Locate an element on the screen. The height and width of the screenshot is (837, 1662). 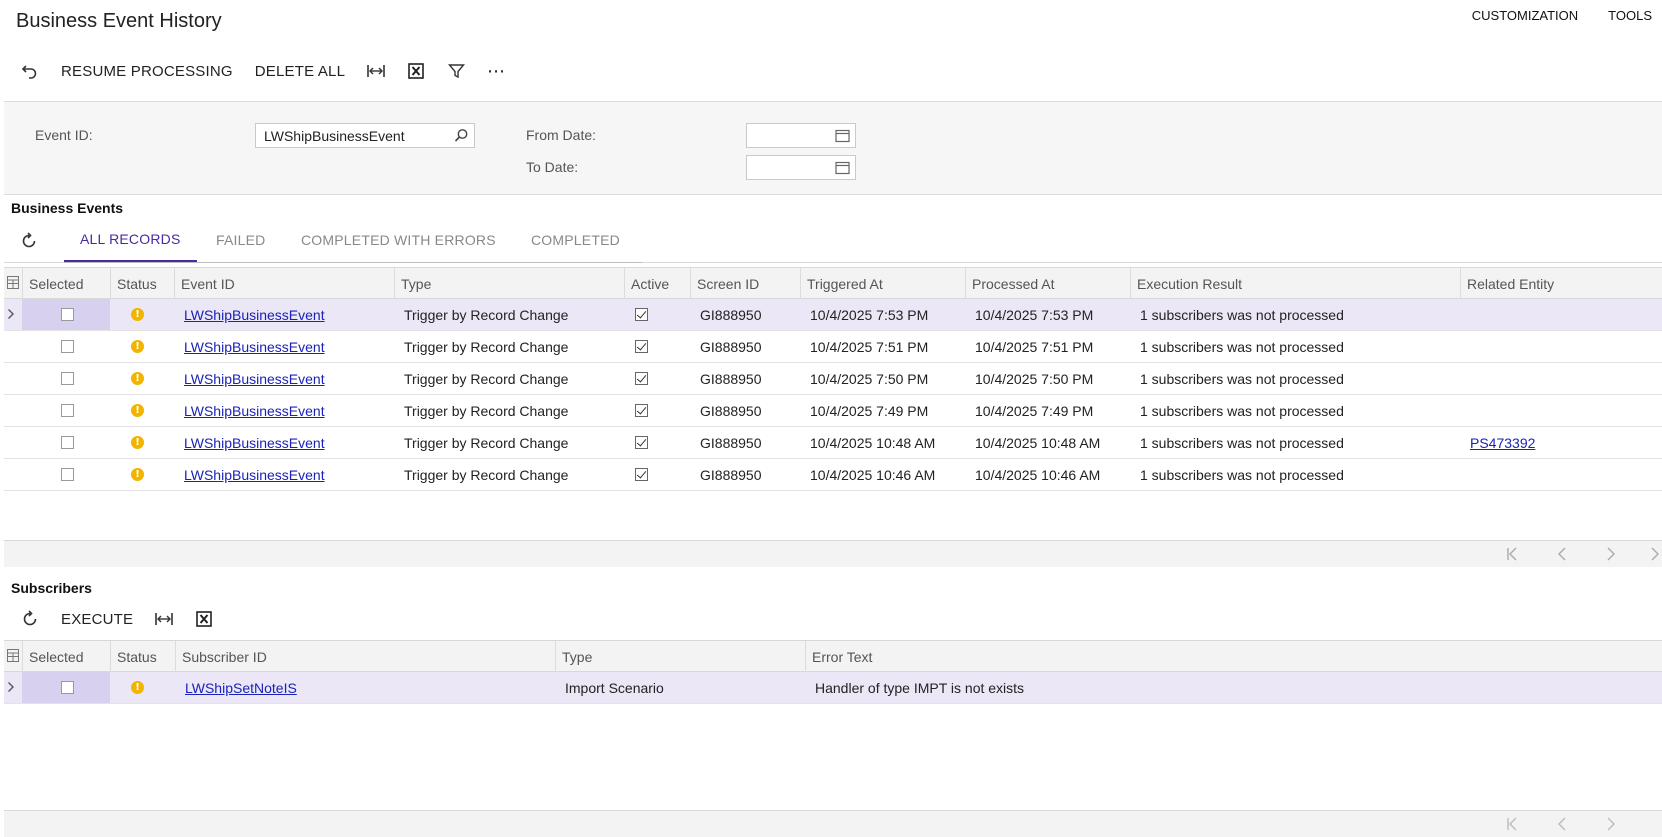
to-date-field is located at coordinates (801, 167).